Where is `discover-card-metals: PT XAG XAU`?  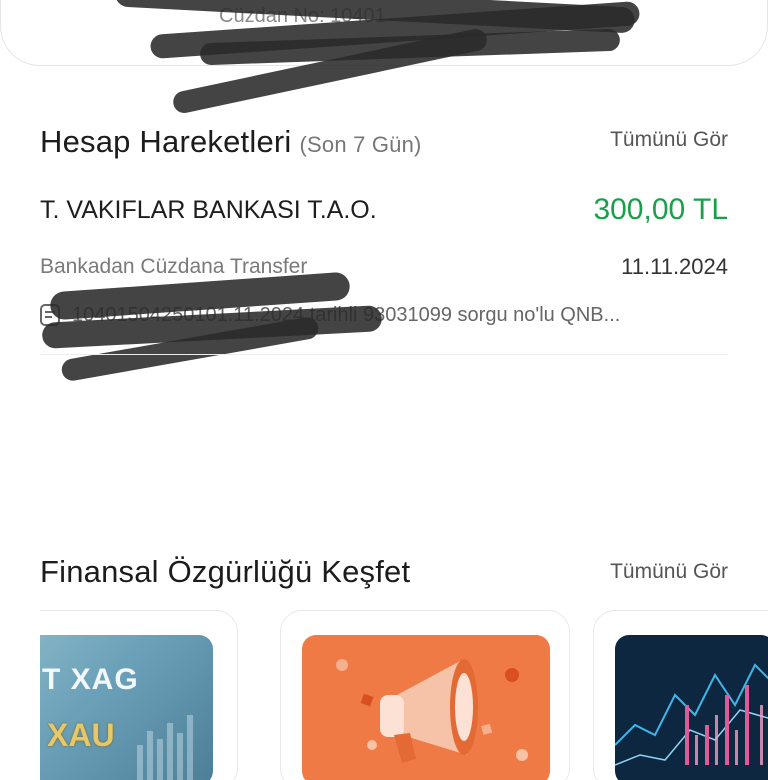
discover-card-metals: PT XAG XAU is located at coordinates (139, 695).